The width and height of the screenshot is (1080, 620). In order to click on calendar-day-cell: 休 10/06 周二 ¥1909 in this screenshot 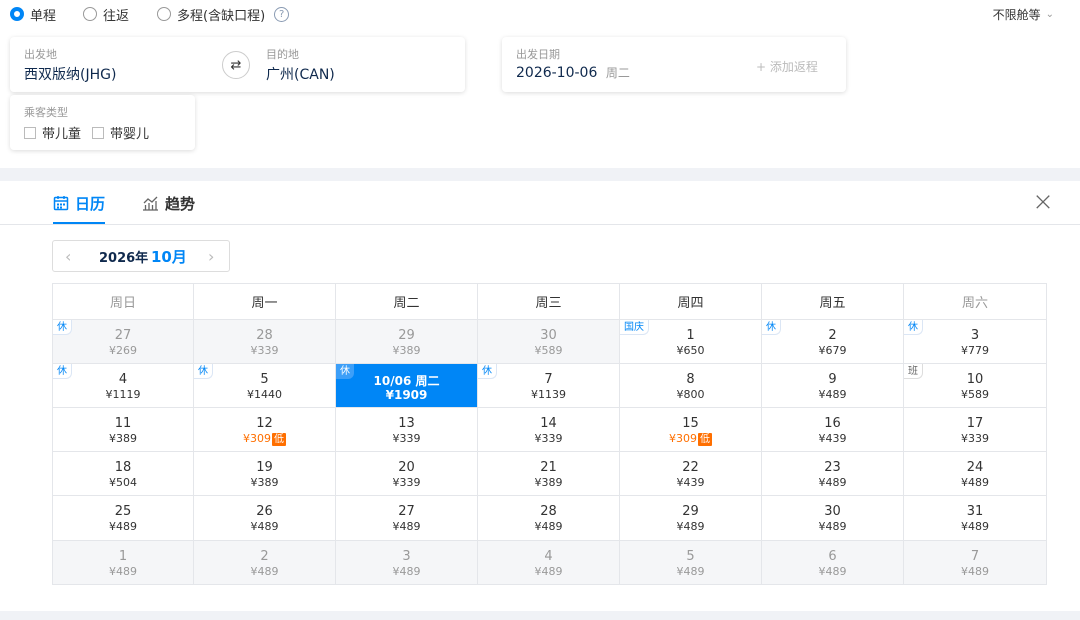, I will do `click(407, 386)`.